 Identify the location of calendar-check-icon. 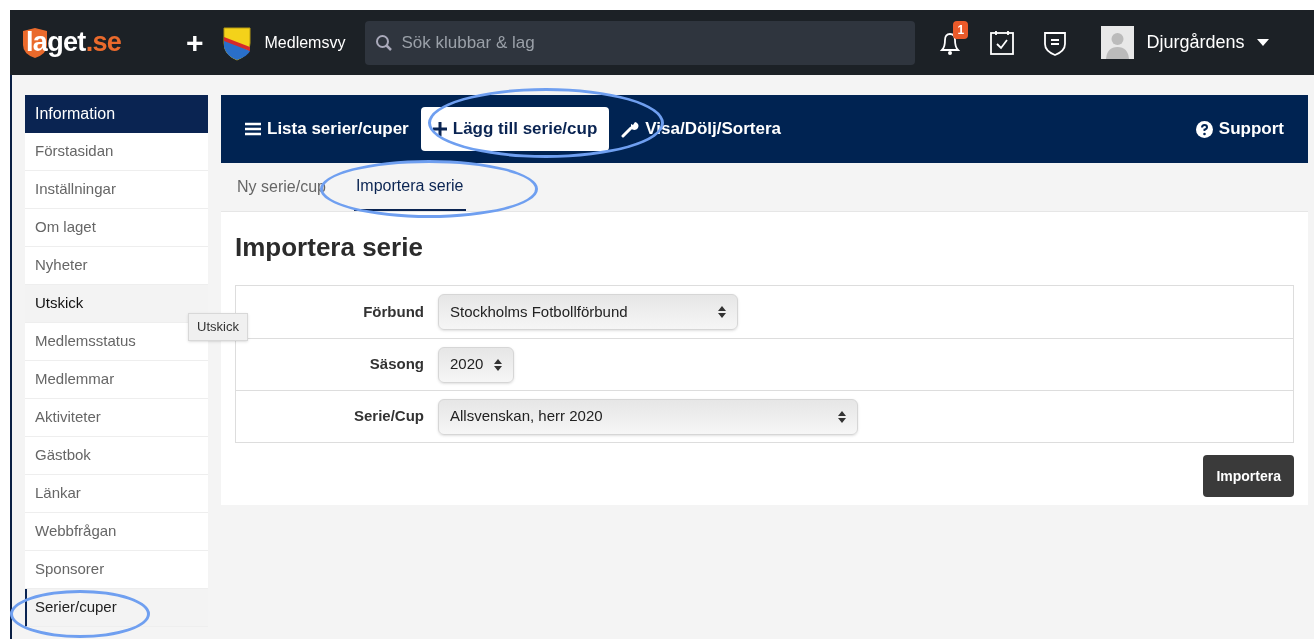
(1002, 42).